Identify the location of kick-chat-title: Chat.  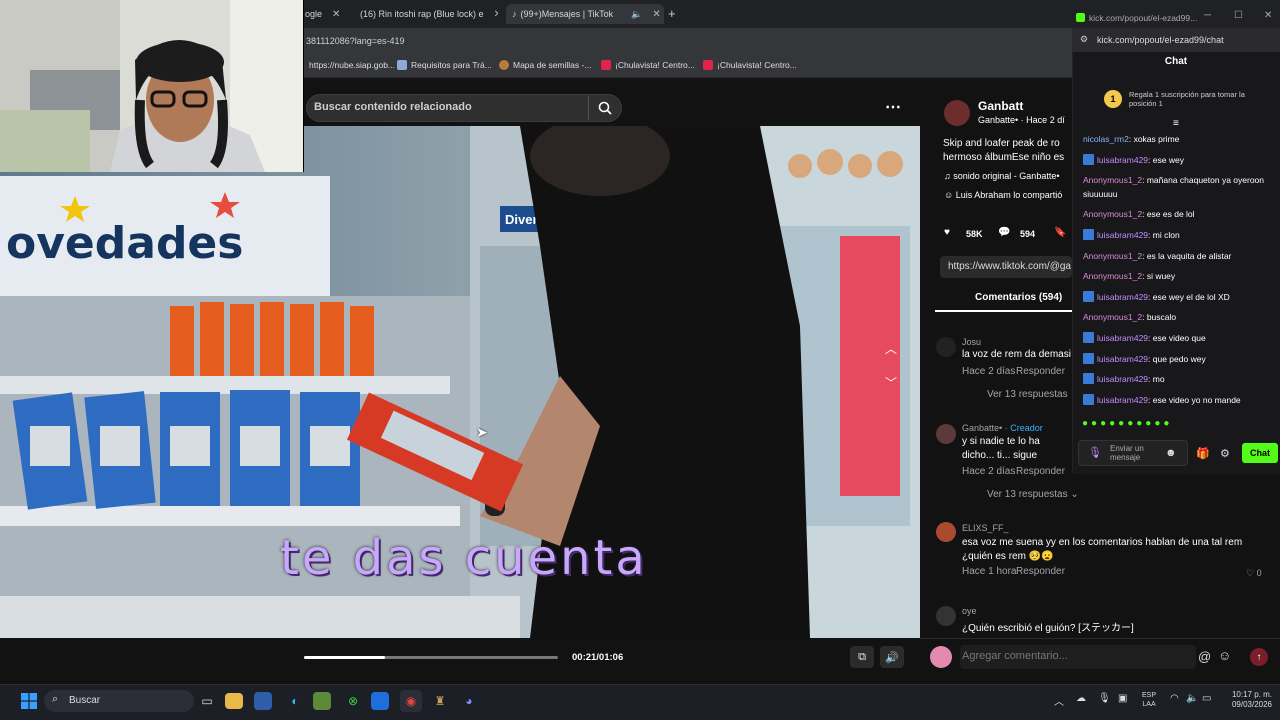
(1176, 61).